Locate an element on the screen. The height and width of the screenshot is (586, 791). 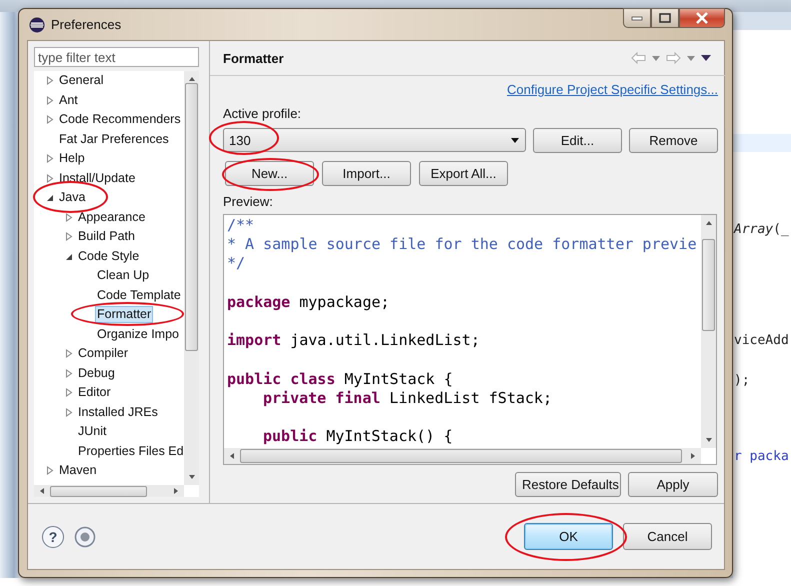
page-button: Apply is located at coordinates (673, 484).